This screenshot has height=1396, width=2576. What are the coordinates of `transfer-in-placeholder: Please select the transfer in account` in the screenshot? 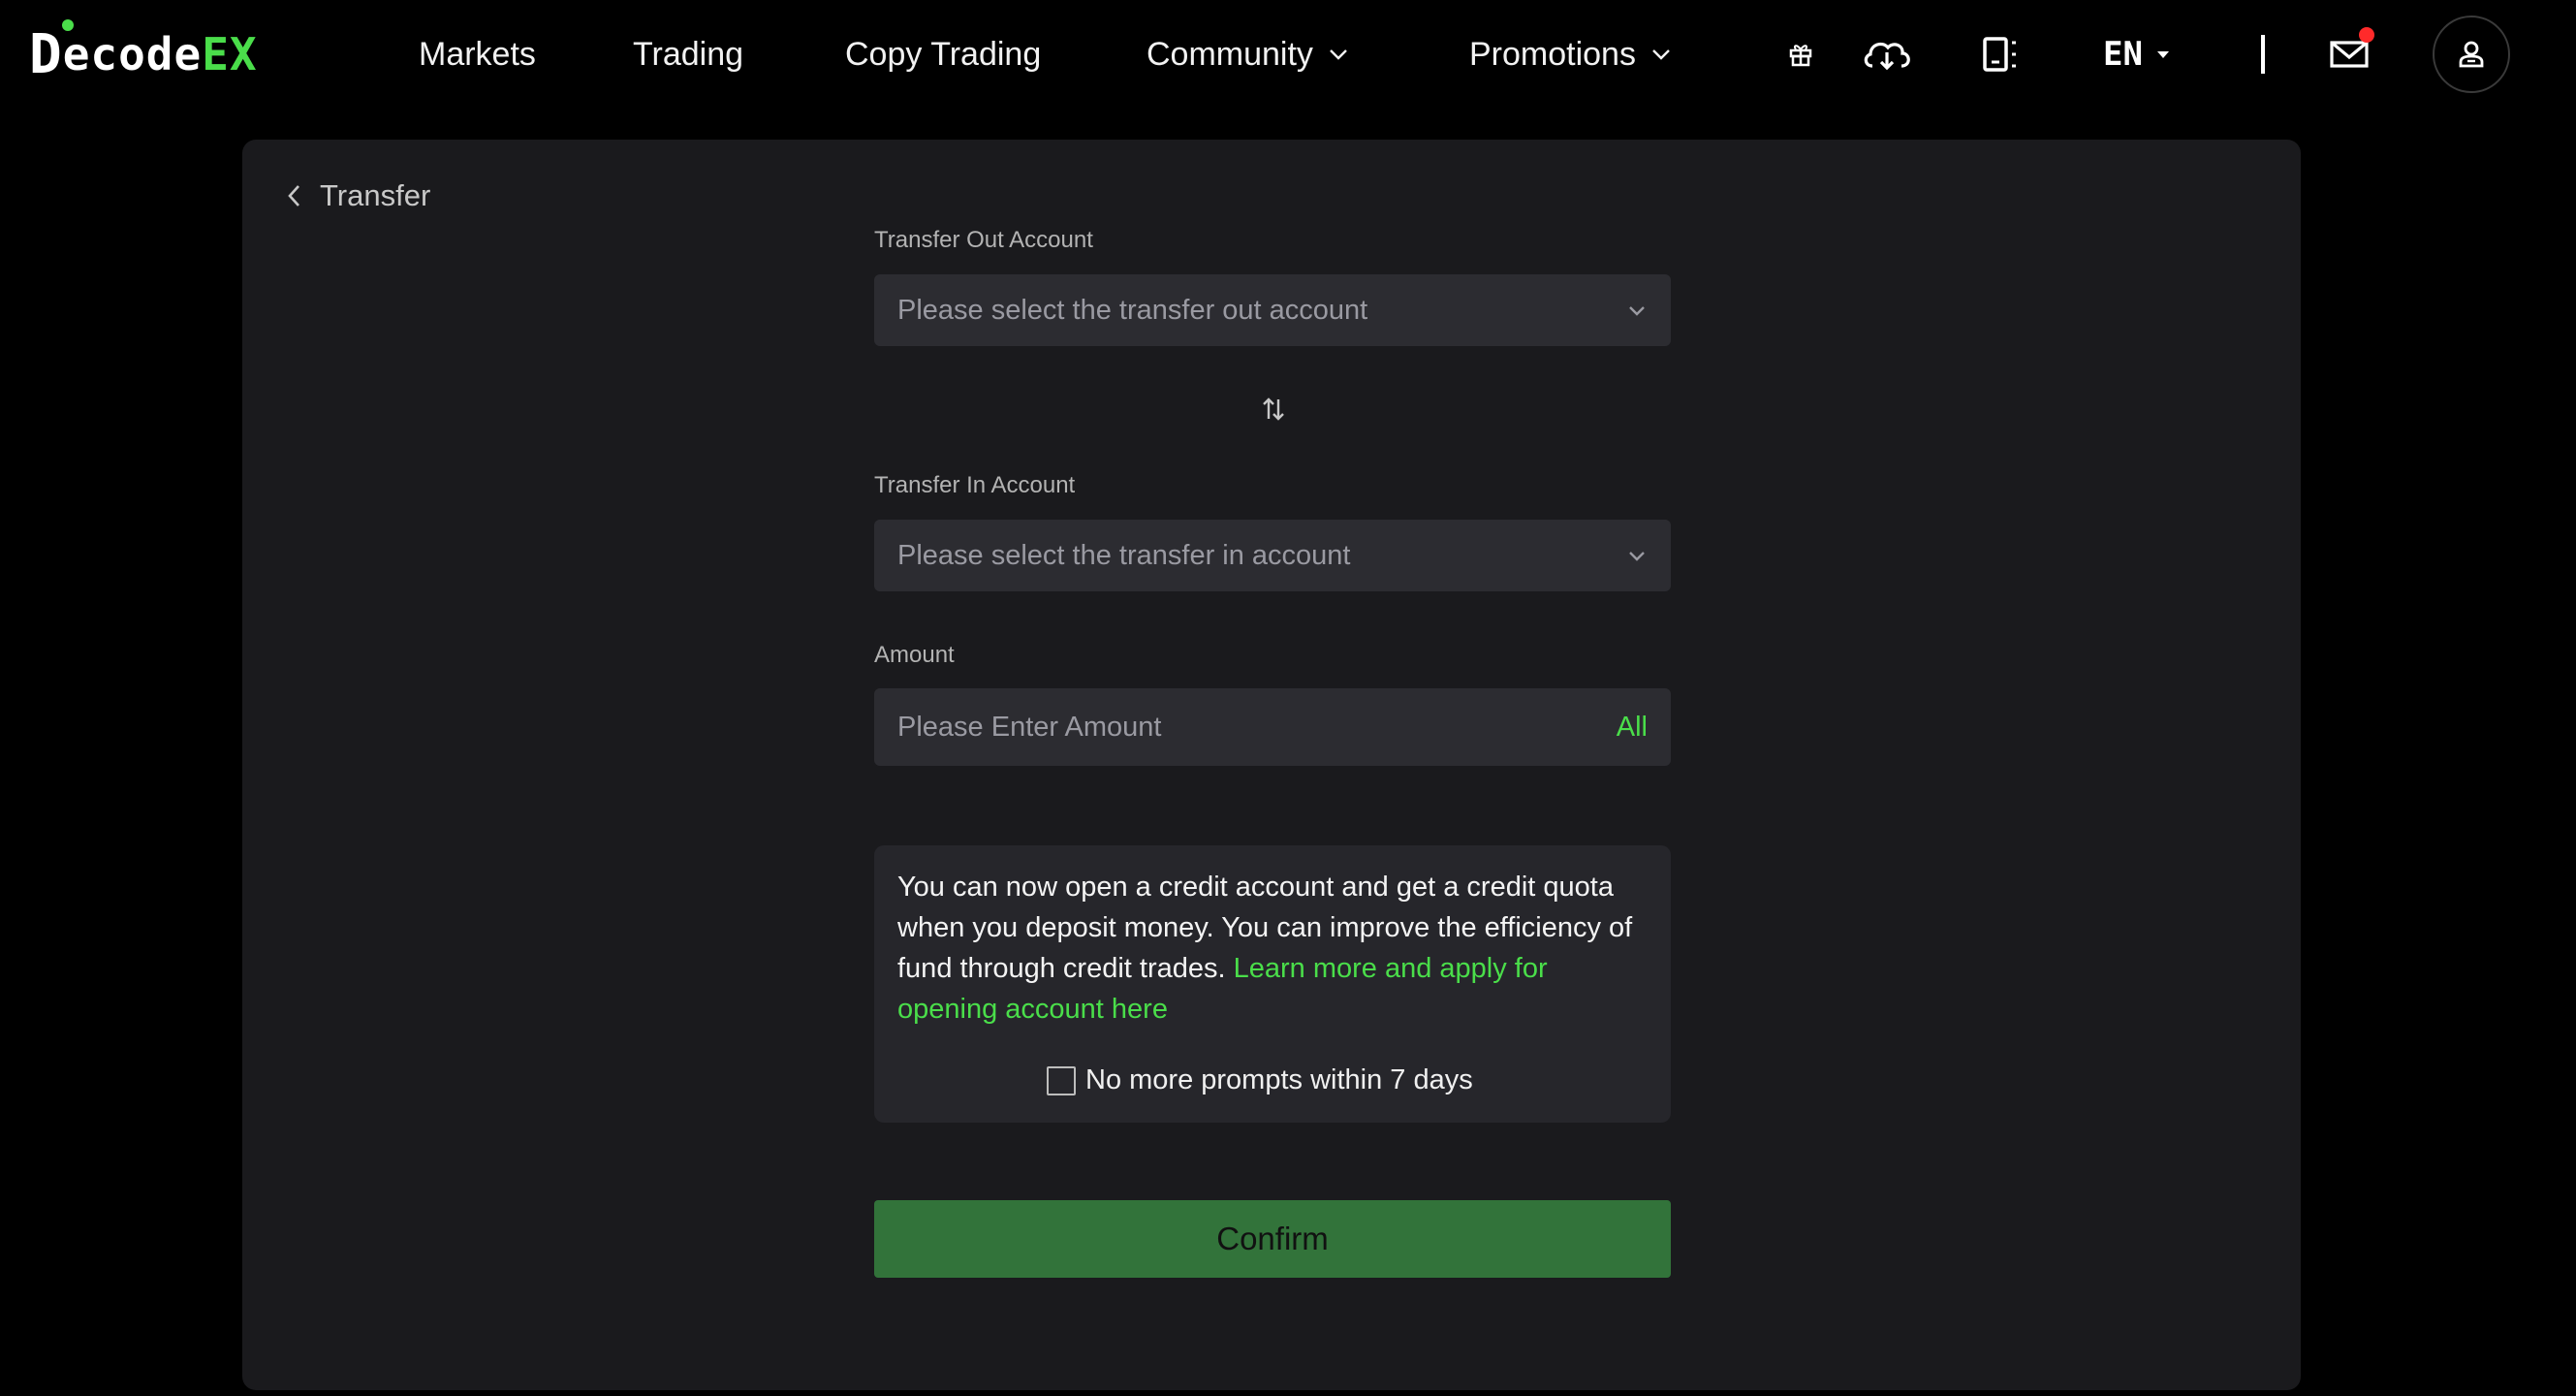 It's located at (1124, 555).